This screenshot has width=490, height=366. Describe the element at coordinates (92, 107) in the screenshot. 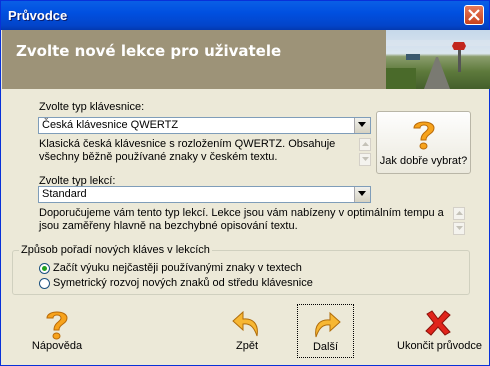

I see `keyboard-type-label: Zvolte typ klávesnice:` at that location.